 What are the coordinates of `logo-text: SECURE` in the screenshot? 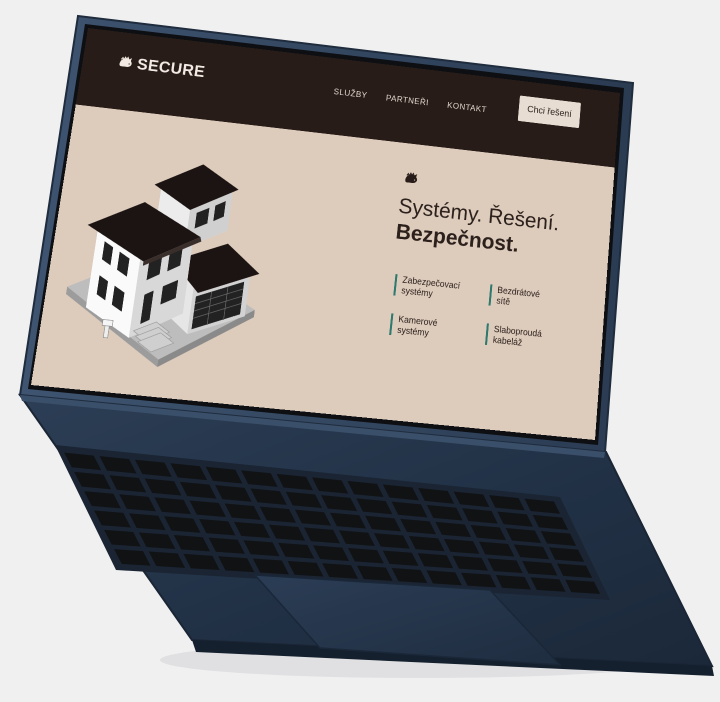 It's located at (171, 68).